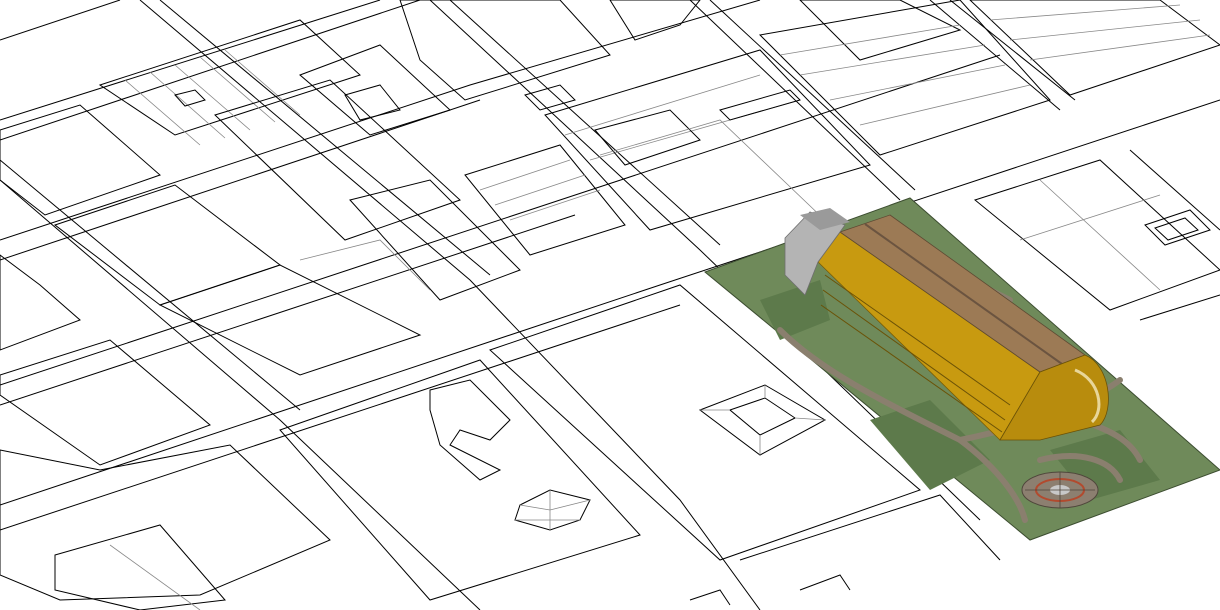  I want to click on plaza-rosette, so click(1060, 490).